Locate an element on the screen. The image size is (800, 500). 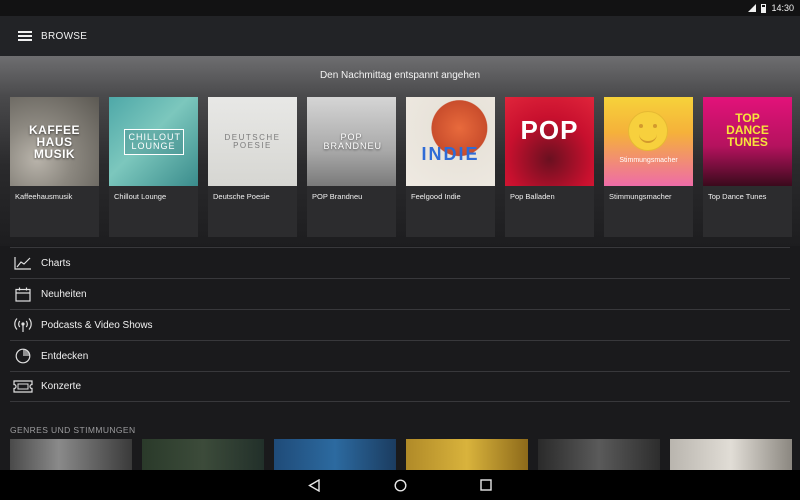
playlist-label: Pop Balladen is located at coordinates (532, 196).